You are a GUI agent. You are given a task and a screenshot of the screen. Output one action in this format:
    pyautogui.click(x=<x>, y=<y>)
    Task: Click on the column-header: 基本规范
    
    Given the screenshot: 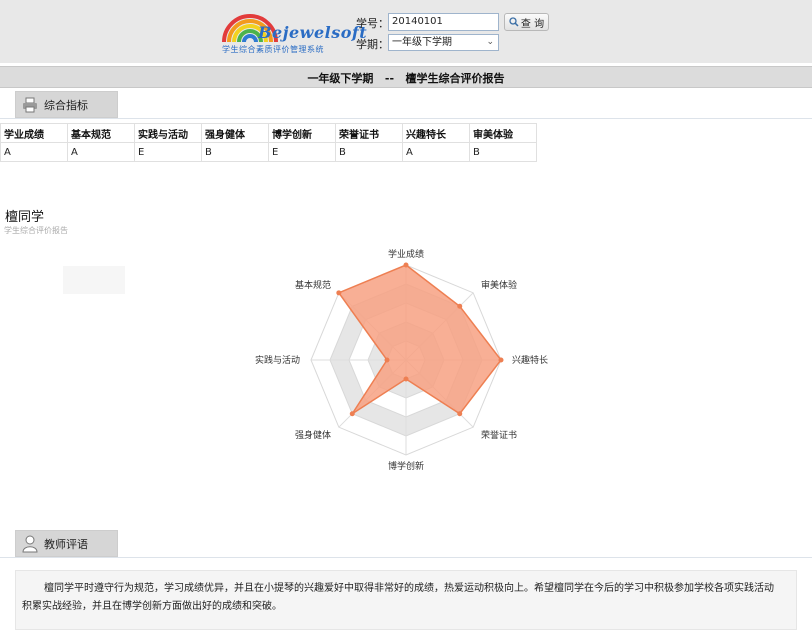 What is the action you would take?
    pyautogui.click(x=101, y=133)
    